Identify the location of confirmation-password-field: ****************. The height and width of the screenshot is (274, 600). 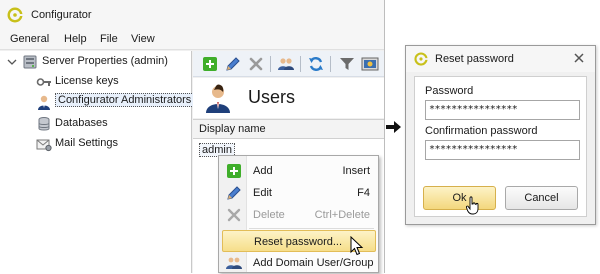
(502, 150).